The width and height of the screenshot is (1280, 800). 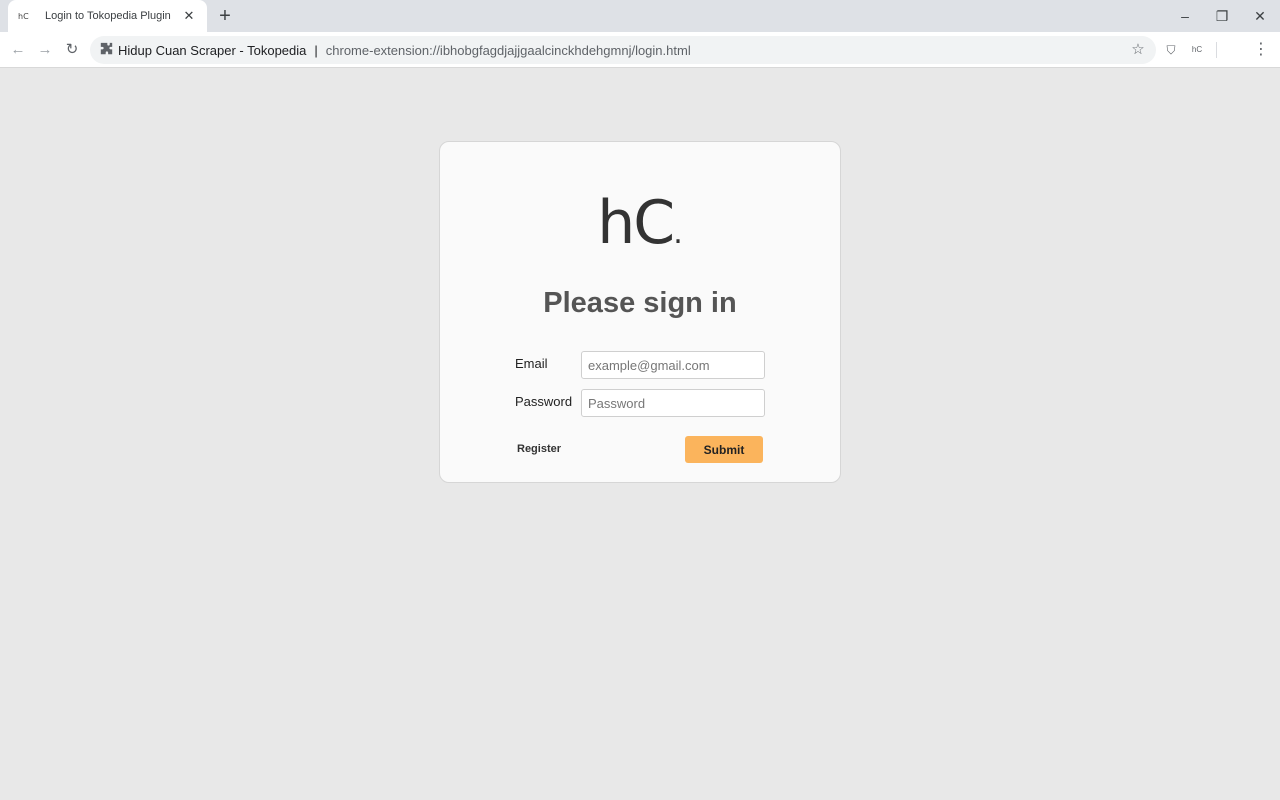 What do you see at coordinates (1171, 50) in the screenshot?
I see `shield-icon: ⛉` at bounding box center [1171, 50].